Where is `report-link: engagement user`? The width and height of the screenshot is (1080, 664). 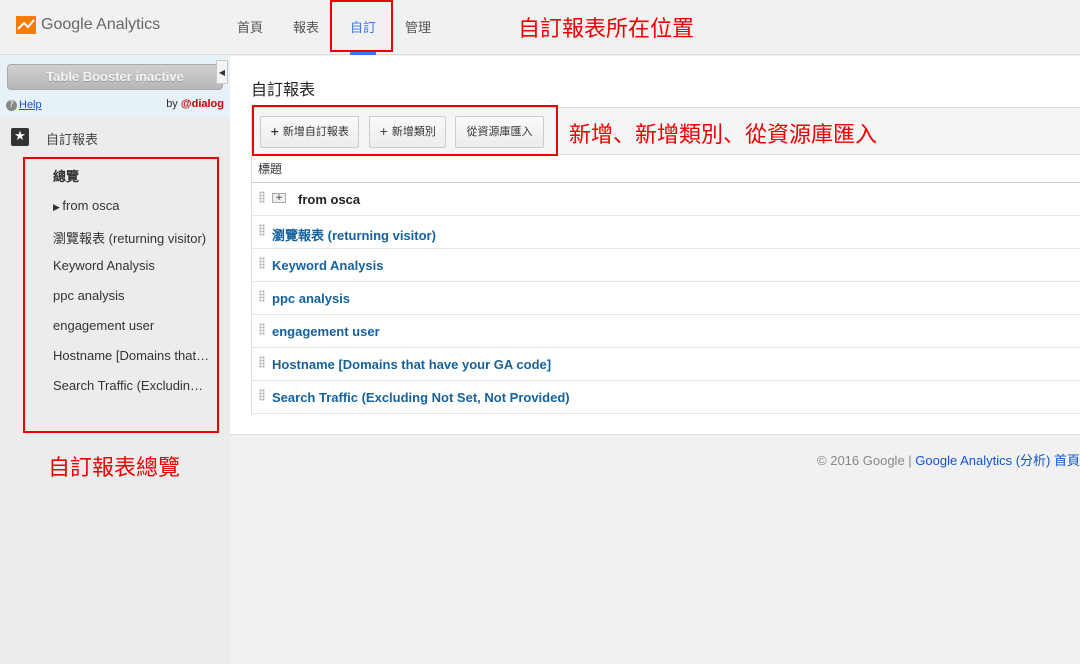
report-link: engagement user is located at coordinates (326, 331).